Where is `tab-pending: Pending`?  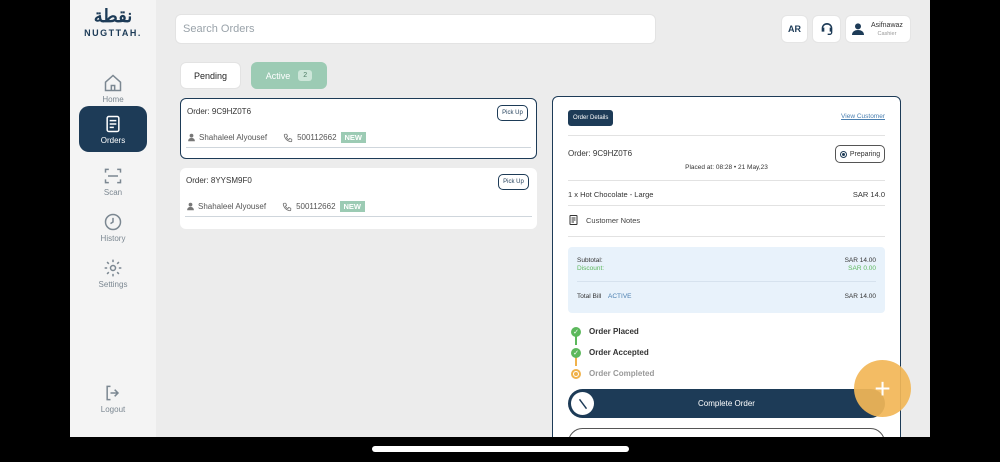 tab-pending: Pending is located at coordinates (210, 75).